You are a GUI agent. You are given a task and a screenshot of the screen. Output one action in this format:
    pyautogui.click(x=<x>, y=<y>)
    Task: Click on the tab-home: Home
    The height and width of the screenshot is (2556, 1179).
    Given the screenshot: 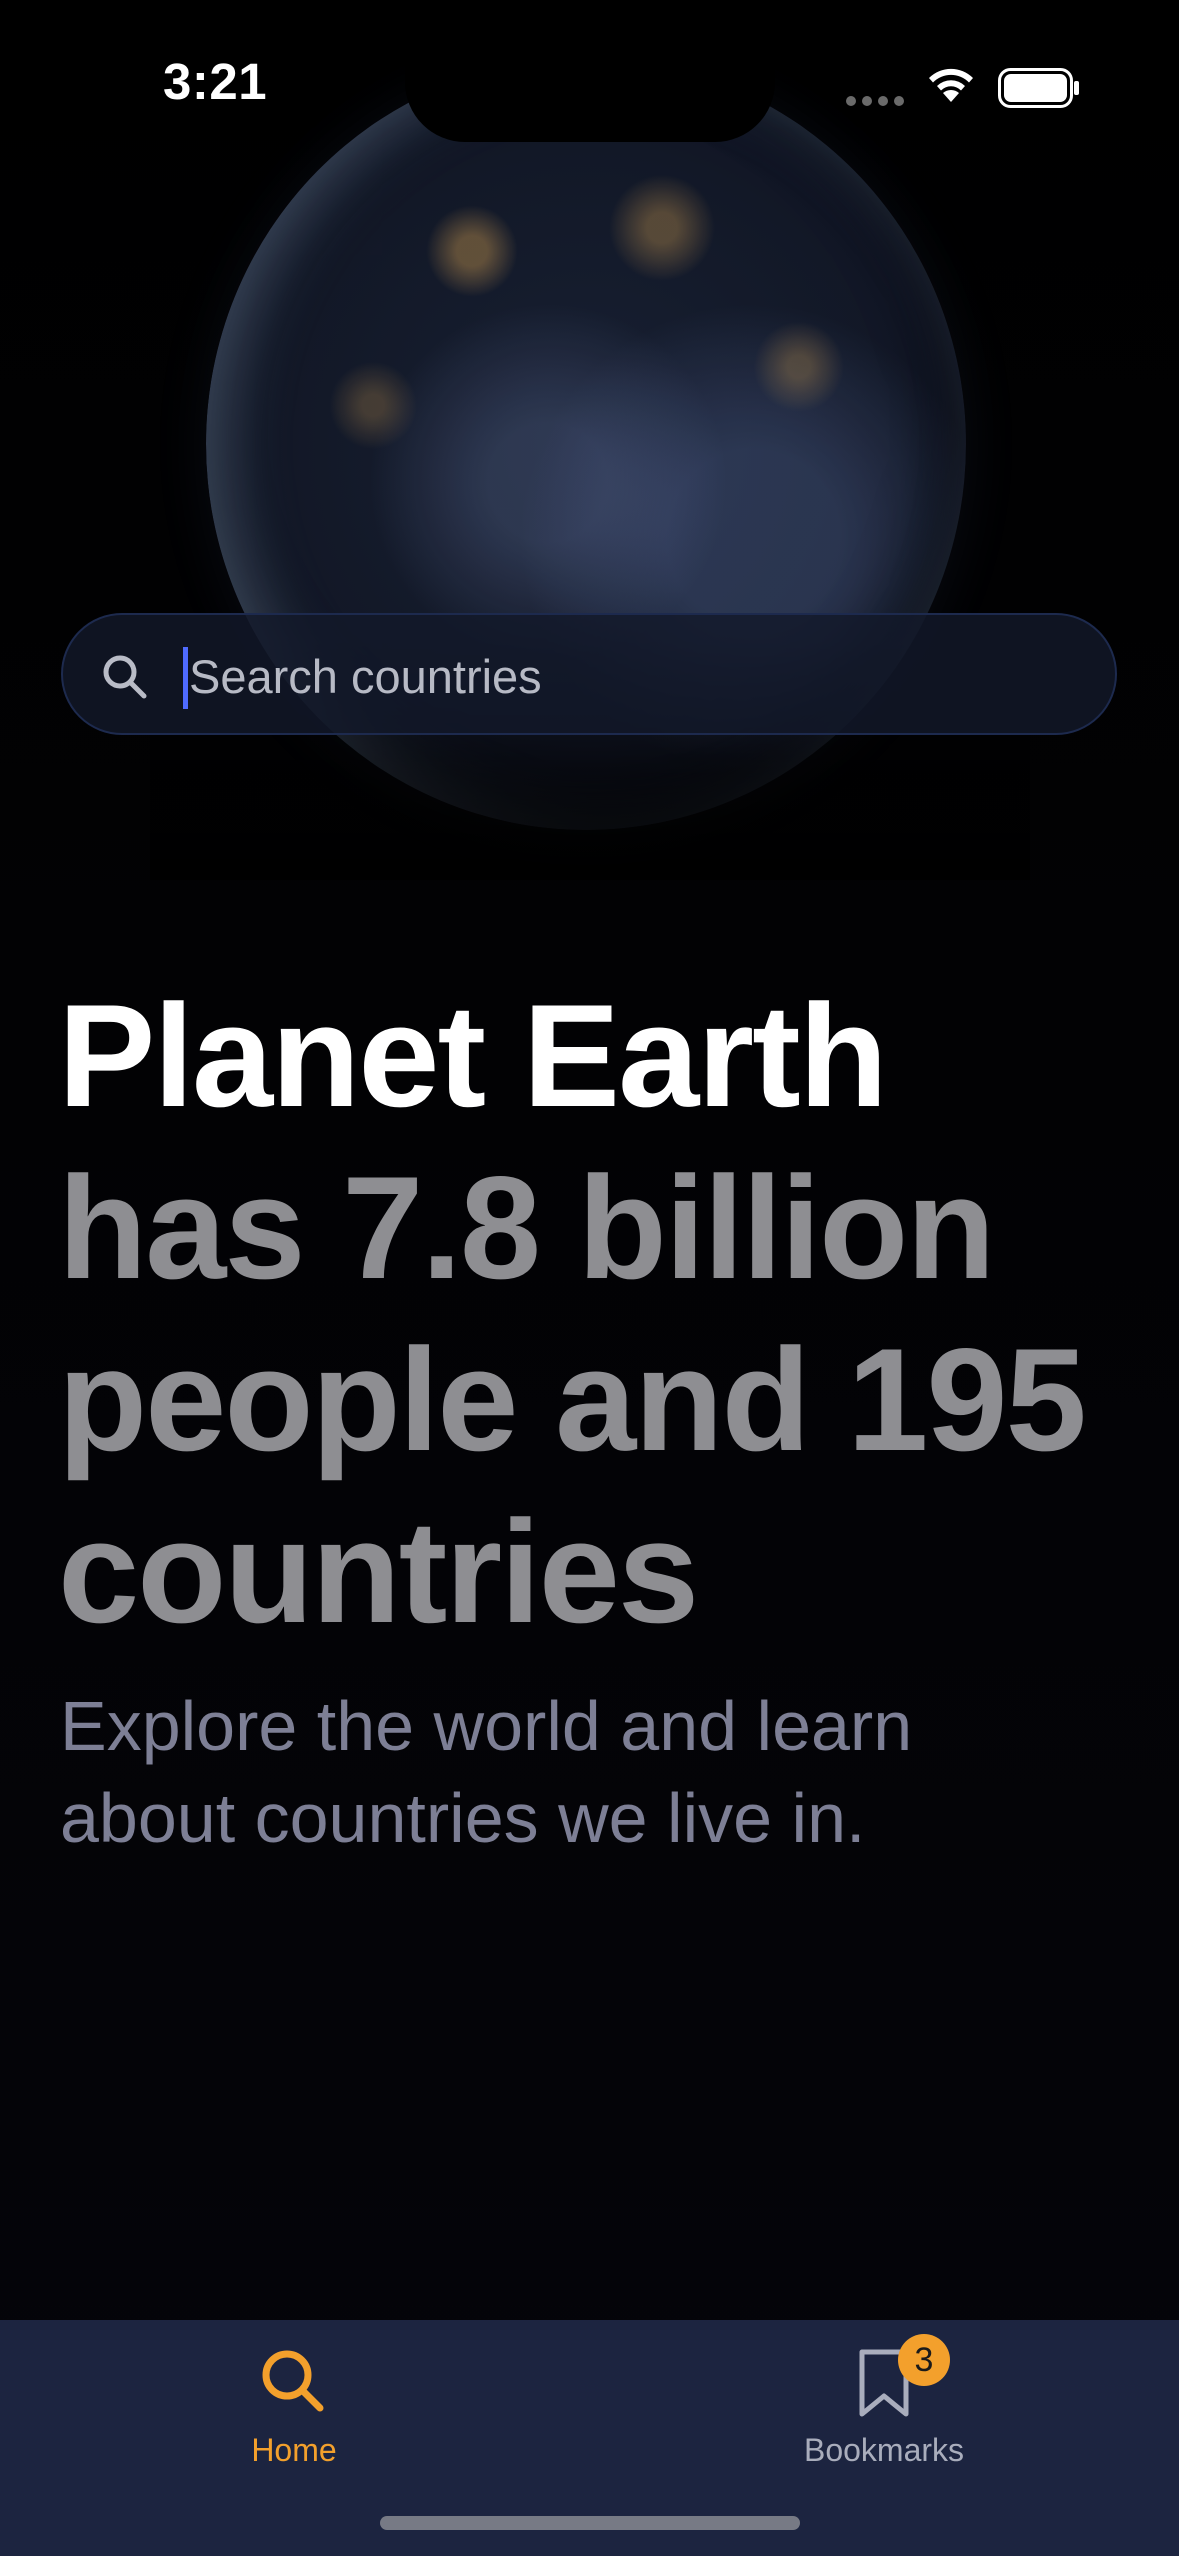 What is the action you would take?
    pyautogui.click(x=294, y=2400)
    